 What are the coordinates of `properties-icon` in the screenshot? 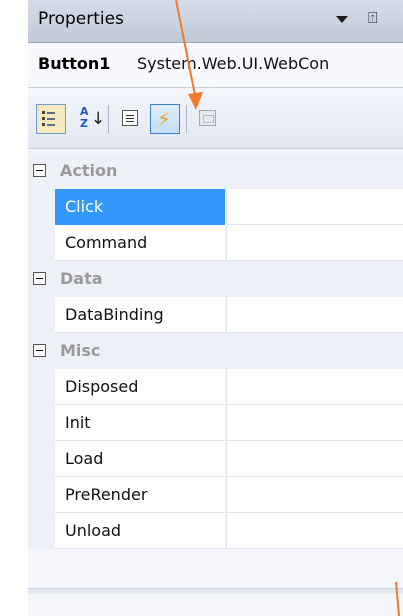 It's located at (130, 118).